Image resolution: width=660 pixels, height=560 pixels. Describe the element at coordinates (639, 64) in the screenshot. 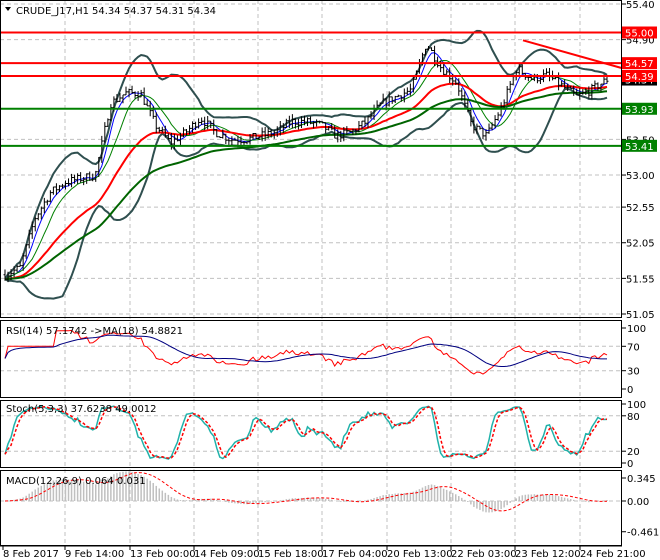

I see `level-price-label: 54.57` at that location.